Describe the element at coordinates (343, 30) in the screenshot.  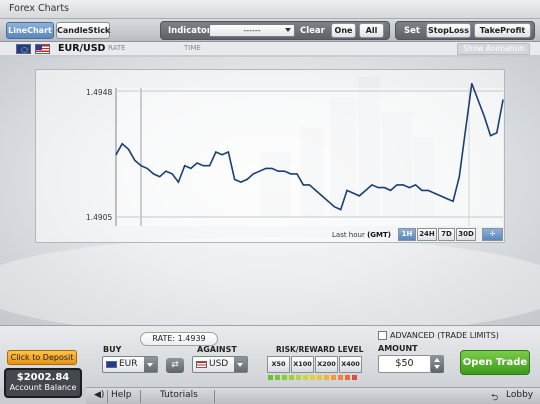
I see `clear-one-button: One` at that location.